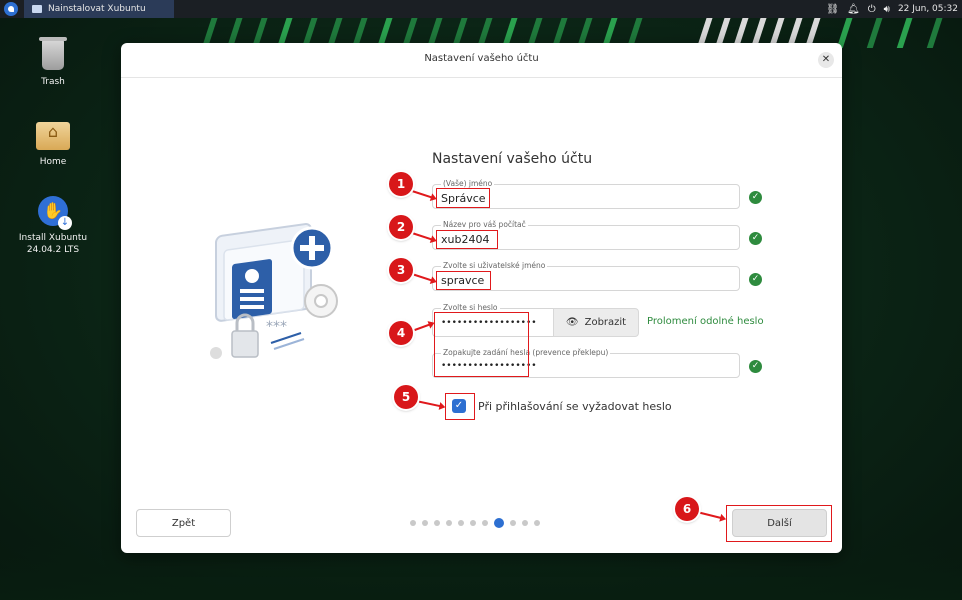 The width and height of the screenshot is (962, 600). I want to click on taskbar-window-title: Nainstalovat Xubuntu, so click(97, 9).